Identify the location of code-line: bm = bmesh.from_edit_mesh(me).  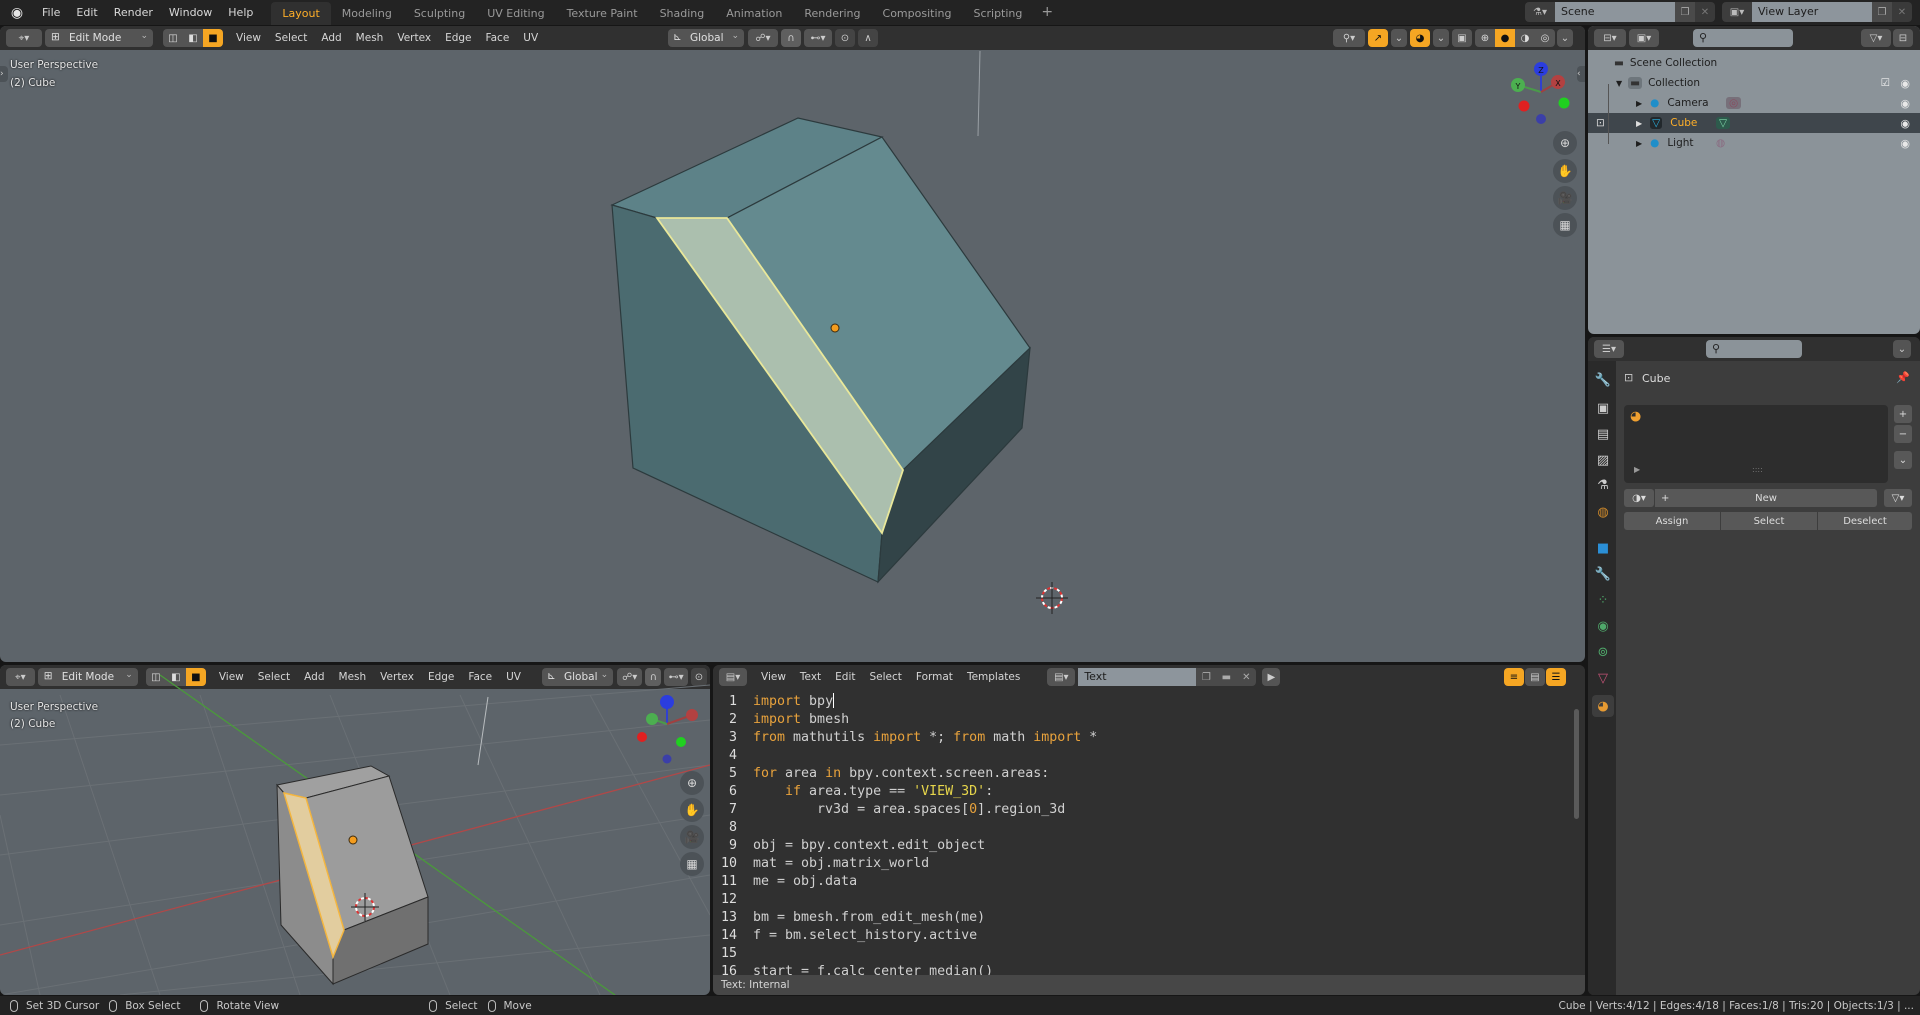
(869, 918).